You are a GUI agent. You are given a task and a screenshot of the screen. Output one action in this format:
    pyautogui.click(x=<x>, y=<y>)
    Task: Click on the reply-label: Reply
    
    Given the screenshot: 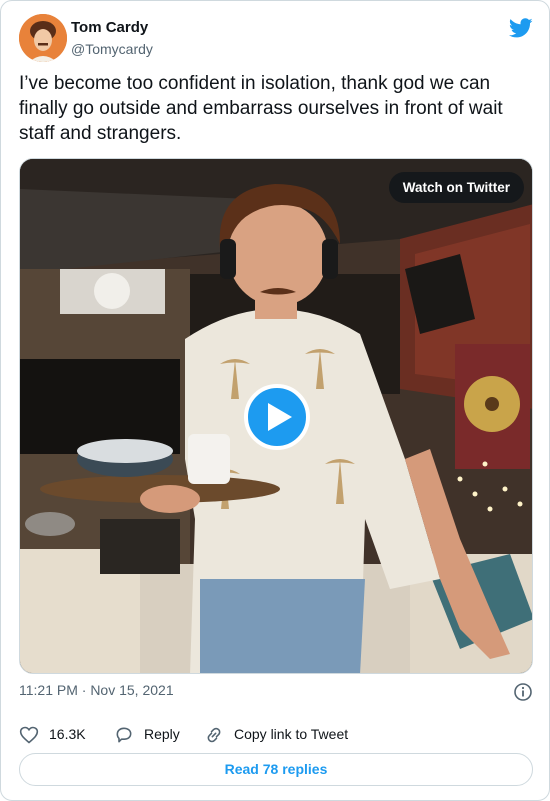 What is the action you would take?
    pyautogui.click(x=162, y=734)
    